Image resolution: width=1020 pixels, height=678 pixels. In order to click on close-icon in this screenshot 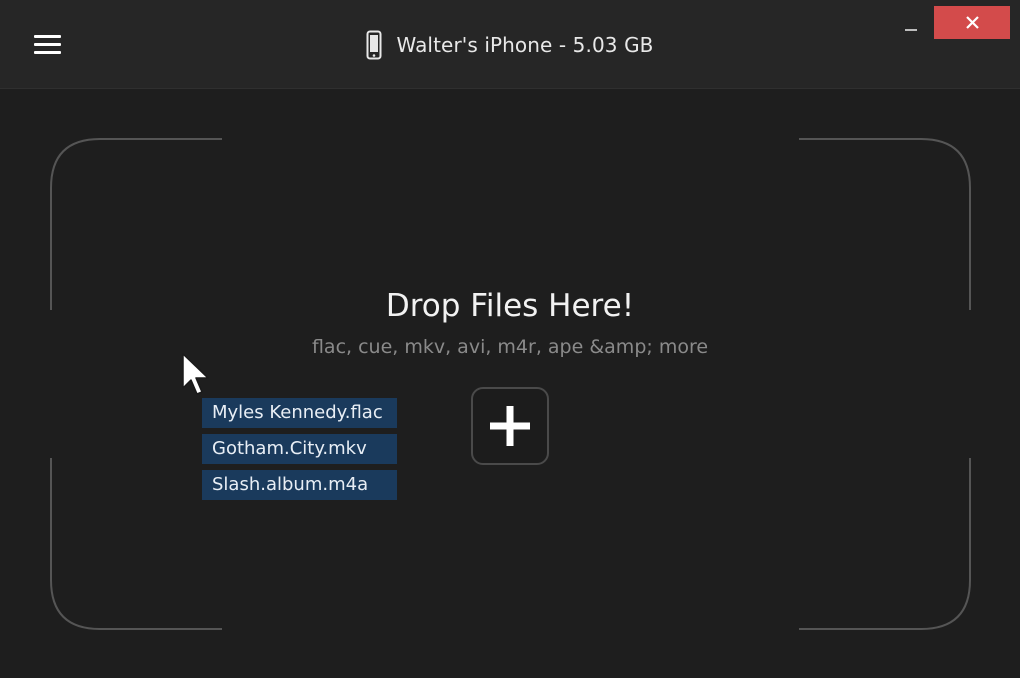, I will do `click(972, 22)`.